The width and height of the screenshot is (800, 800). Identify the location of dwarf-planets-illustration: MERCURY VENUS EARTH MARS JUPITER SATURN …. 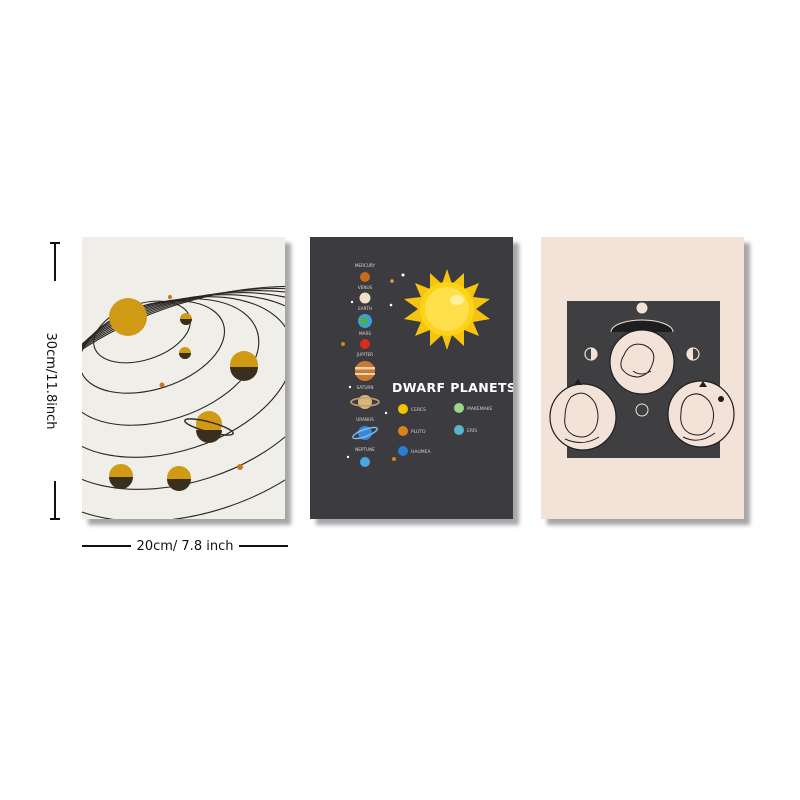
(427, 365).